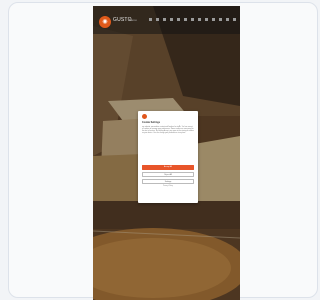 This screenshot has width=320, height=300. Describe the element at coordinates (151, 122) in the screenshot. I see `dialog-title: Cookie Settings` at that location.